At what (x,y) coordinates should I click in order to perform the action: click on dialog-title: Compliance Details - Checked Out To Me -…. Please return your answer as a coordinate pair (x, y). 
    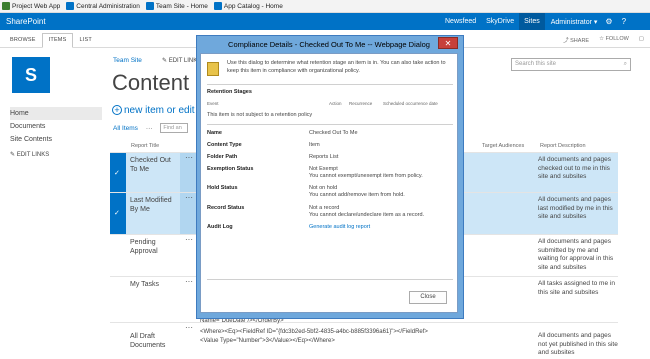
    Looking at the image, I should click on (329, 44).